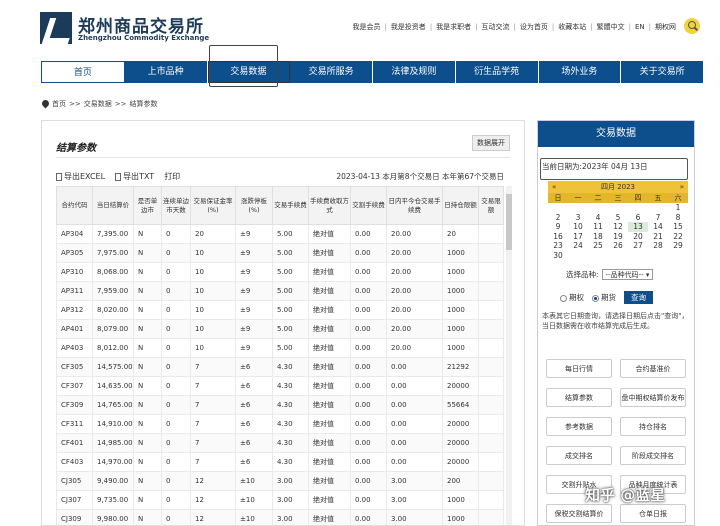  What do you see at coordinates (598, 227) in the screenshot?
I see `calendar-day: 11` at bounding box center [598, 227].